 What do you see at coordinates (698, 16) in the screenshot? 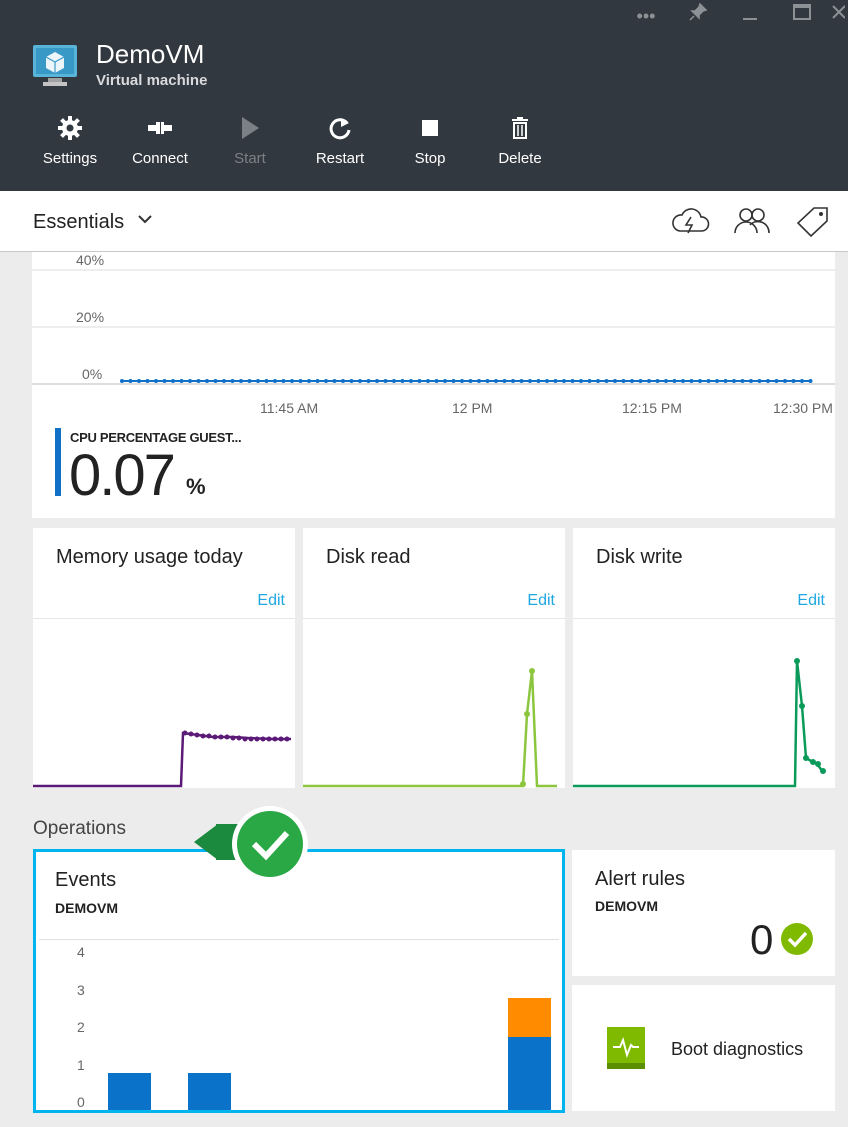
I see `pin-icon` at bounding box center [698, 16].